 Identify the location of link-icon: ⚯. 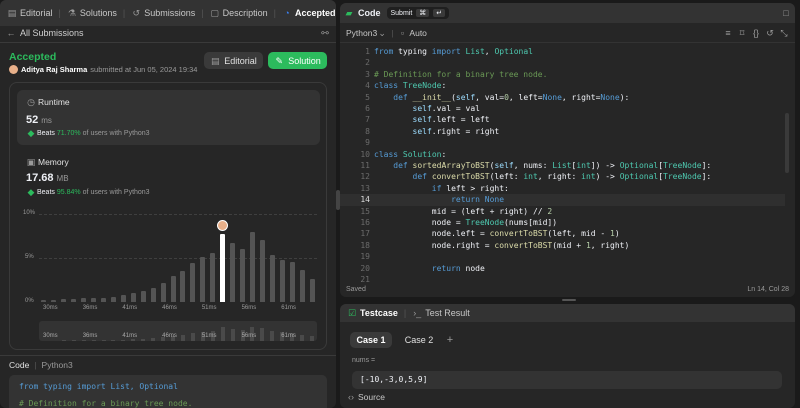
(325, 33).